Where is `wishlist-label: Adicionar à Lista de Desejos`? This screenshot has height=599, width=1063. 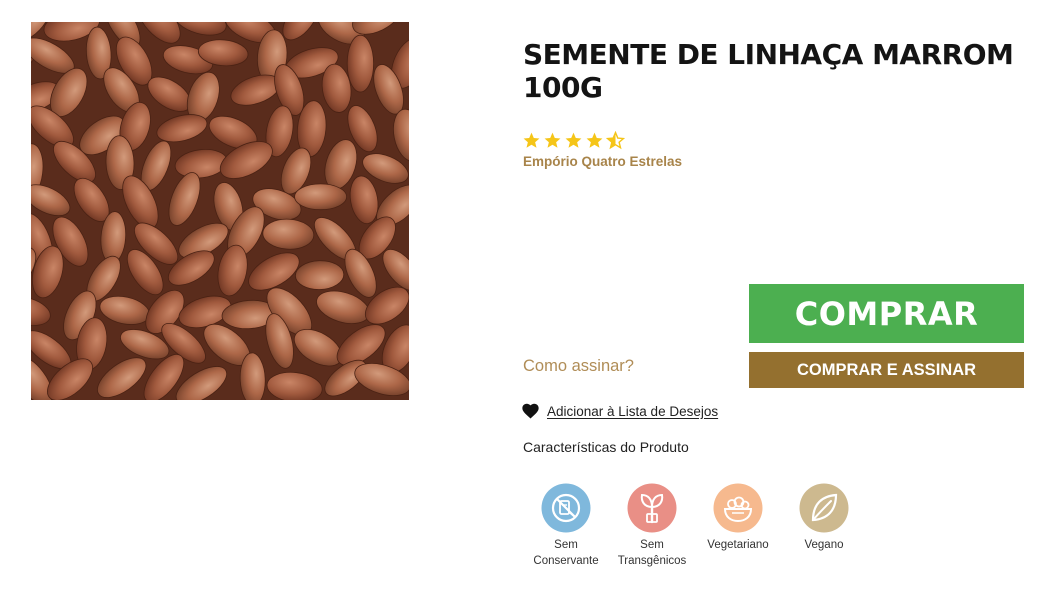 wishlist-label: Adicionar à Lista de Desejos is located at coordinates (633, 411).